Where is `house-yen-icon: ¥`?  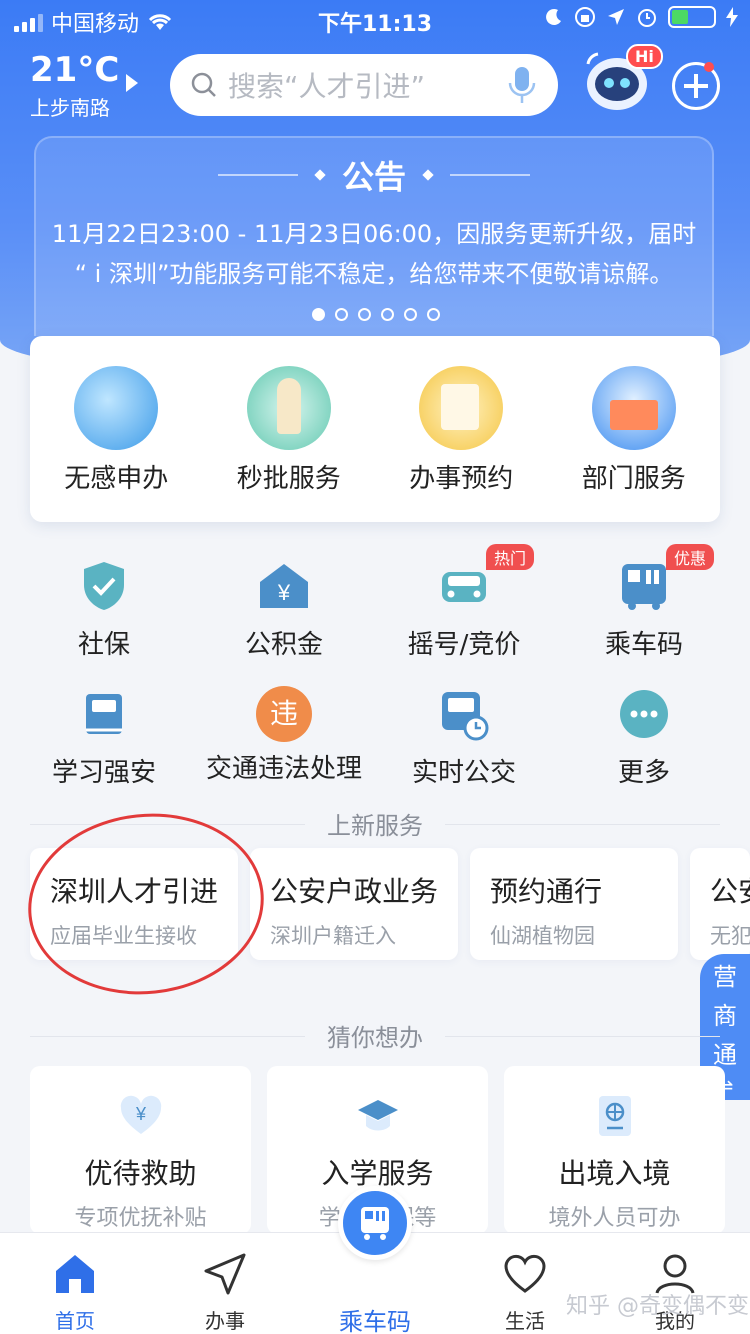
house-yen-icon: ¥ is located at coordinates (284, 586).